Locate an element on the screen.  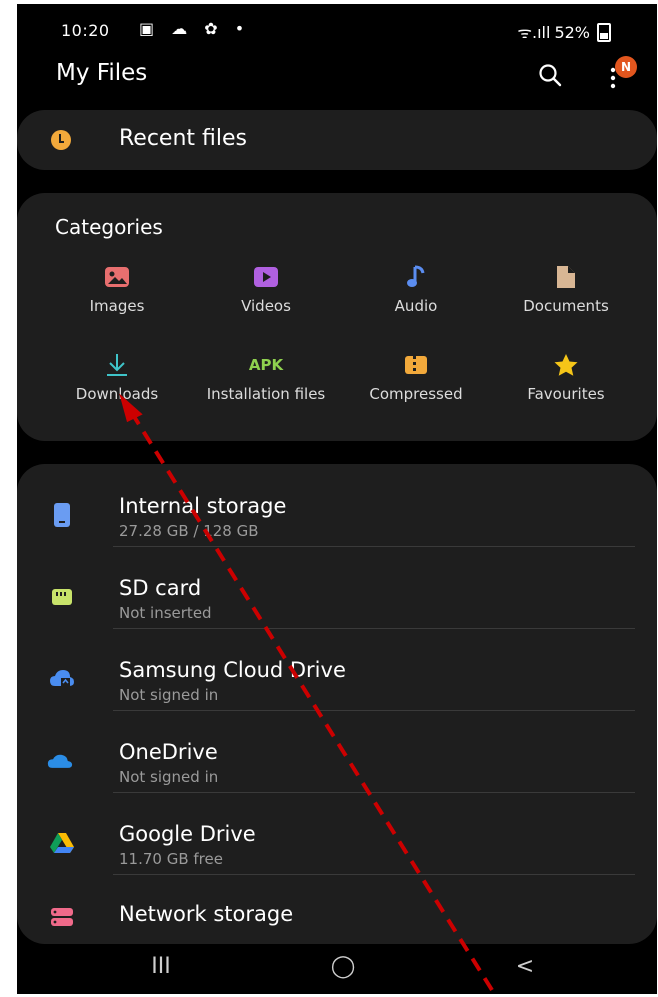
google-drive-icon is located at coordinates (62, 843).